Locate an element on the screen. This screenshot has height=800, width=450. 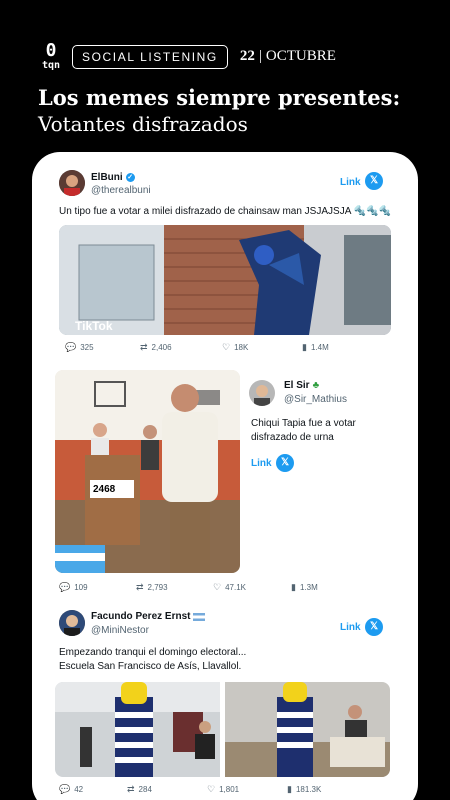
tweet-stats: 💬 325 ⇄ 2,406 ♡ 18K ▮ 1.4M is located at coordinates (197, 347).